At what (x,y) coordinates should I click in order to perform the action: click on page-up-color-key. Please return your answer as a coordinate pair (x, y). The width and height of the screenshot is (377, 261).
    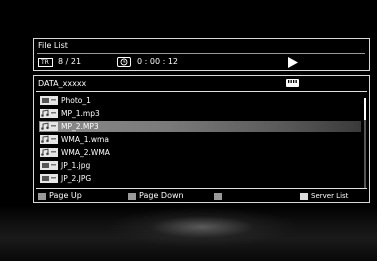
    Looking at the image, I should click on (42, 196).